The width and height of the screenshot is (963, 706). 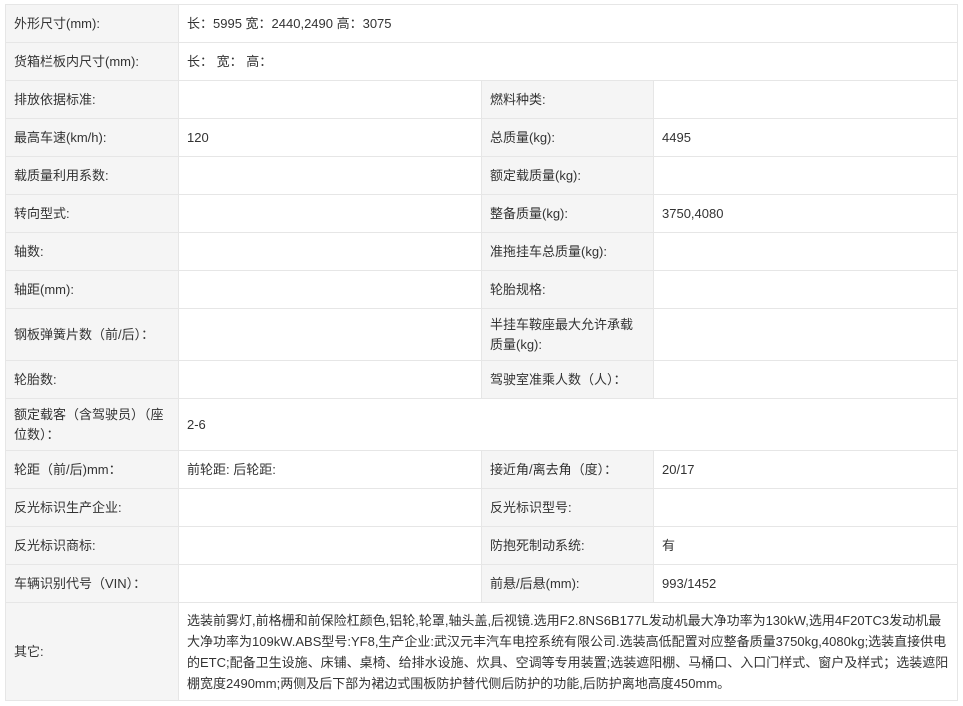 I want to click on spec-value: 120, so click(x=330, y=137).